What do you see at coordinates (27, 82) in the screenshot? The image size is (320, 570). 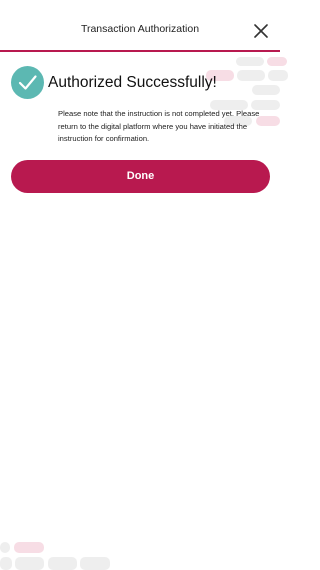 I see `check-circle-icon` at bounding box center [27, 82].